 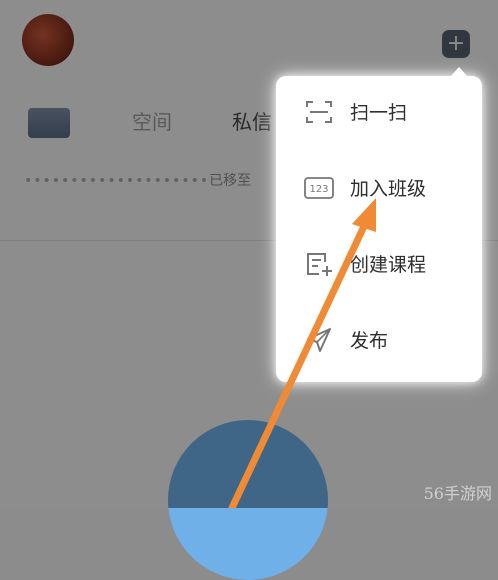 I want to click on menu-item-create-course: 创建课程, so click(x=379, y=264).